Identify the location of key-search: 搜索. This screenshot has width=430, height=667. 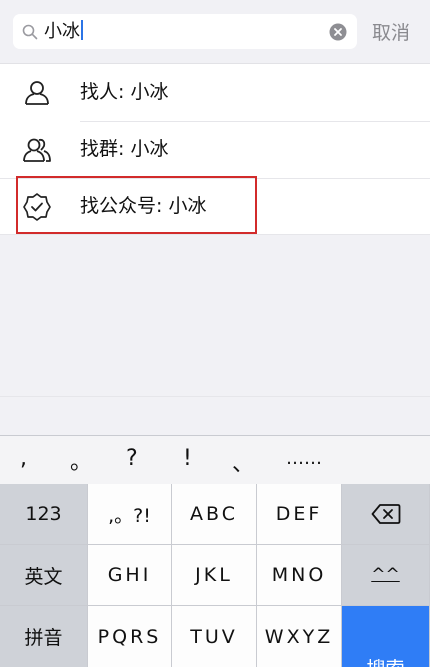
(386, 636).